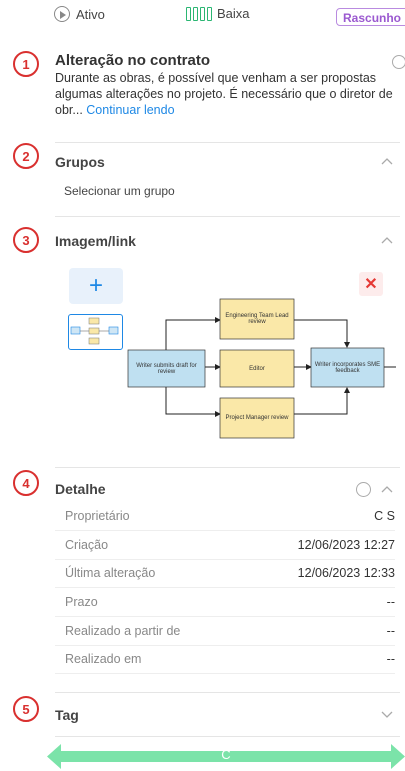 The height and width of the screenshot is (771, 405). I want to click on groups-title: Grupos, so click(80, 162).